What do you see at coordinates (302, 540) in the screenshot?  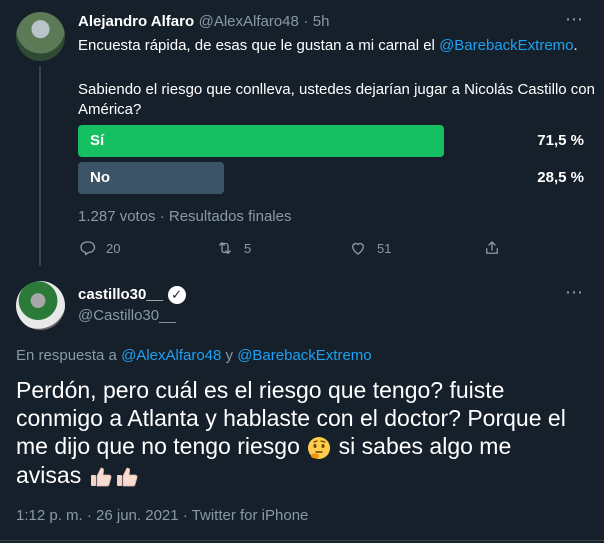 I see `divider` at bounding box center [302, 540].